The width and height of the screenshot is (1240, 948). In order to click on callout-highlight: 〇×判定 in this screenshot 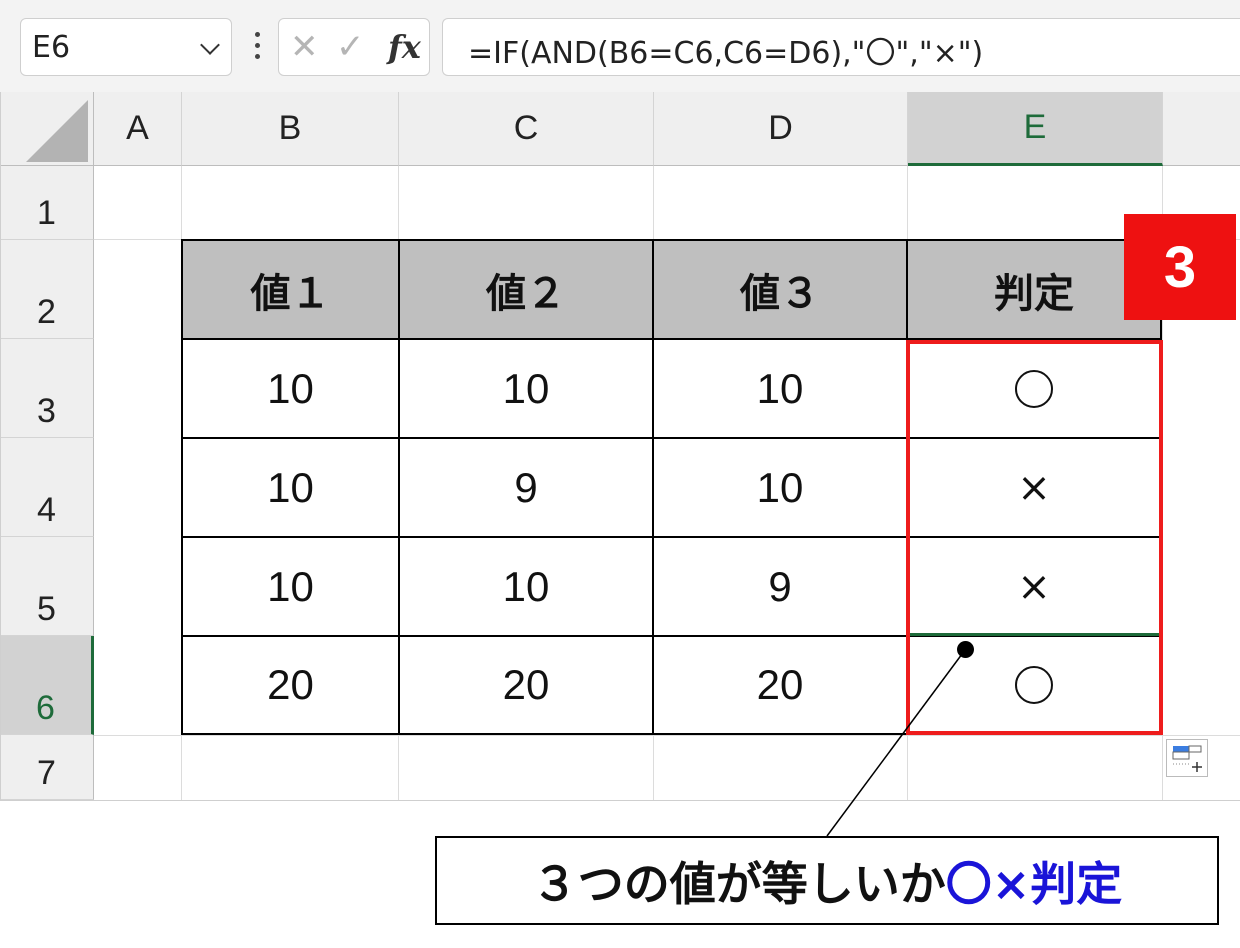, I will do `click(1034, 883)`.